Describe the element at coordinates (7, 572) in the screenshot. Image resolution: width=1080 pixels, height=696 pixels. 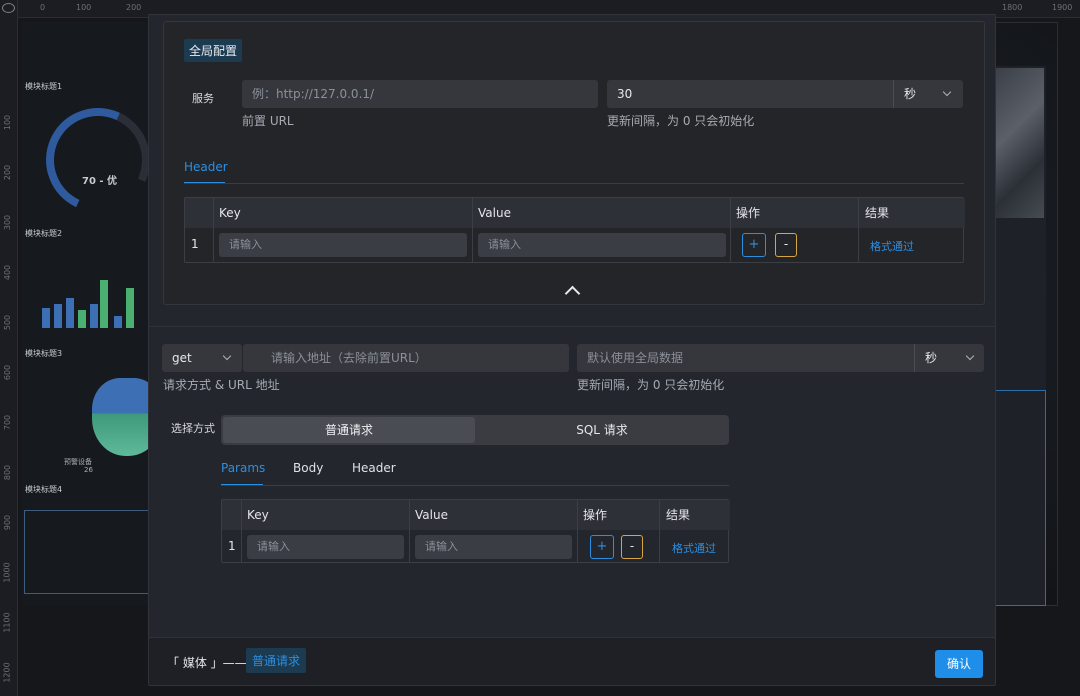
I see `ruler-mark: 1000` at that location.